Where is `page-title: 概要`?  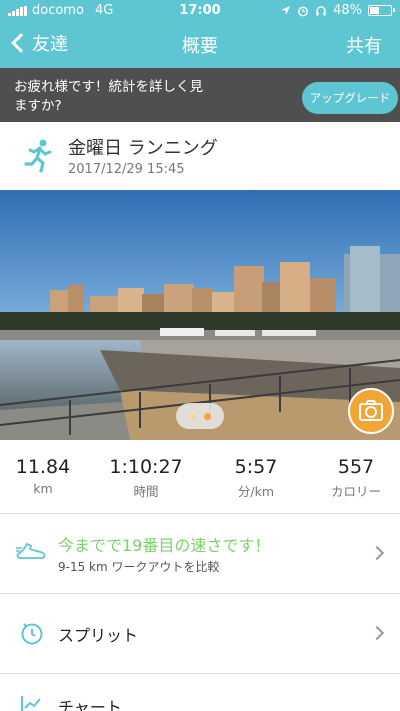 page-title: 概要 is located at coordinates (200, 46).